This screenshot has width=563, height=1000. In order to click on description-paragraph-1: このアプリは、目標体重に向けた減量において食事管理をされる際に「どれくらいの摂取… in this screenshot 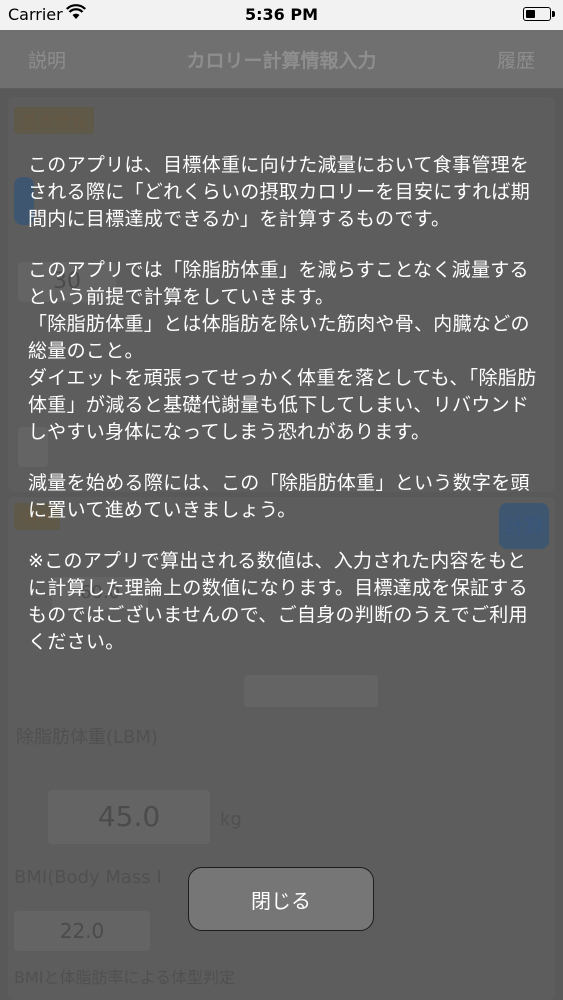, I will do `click(279, 192)`.